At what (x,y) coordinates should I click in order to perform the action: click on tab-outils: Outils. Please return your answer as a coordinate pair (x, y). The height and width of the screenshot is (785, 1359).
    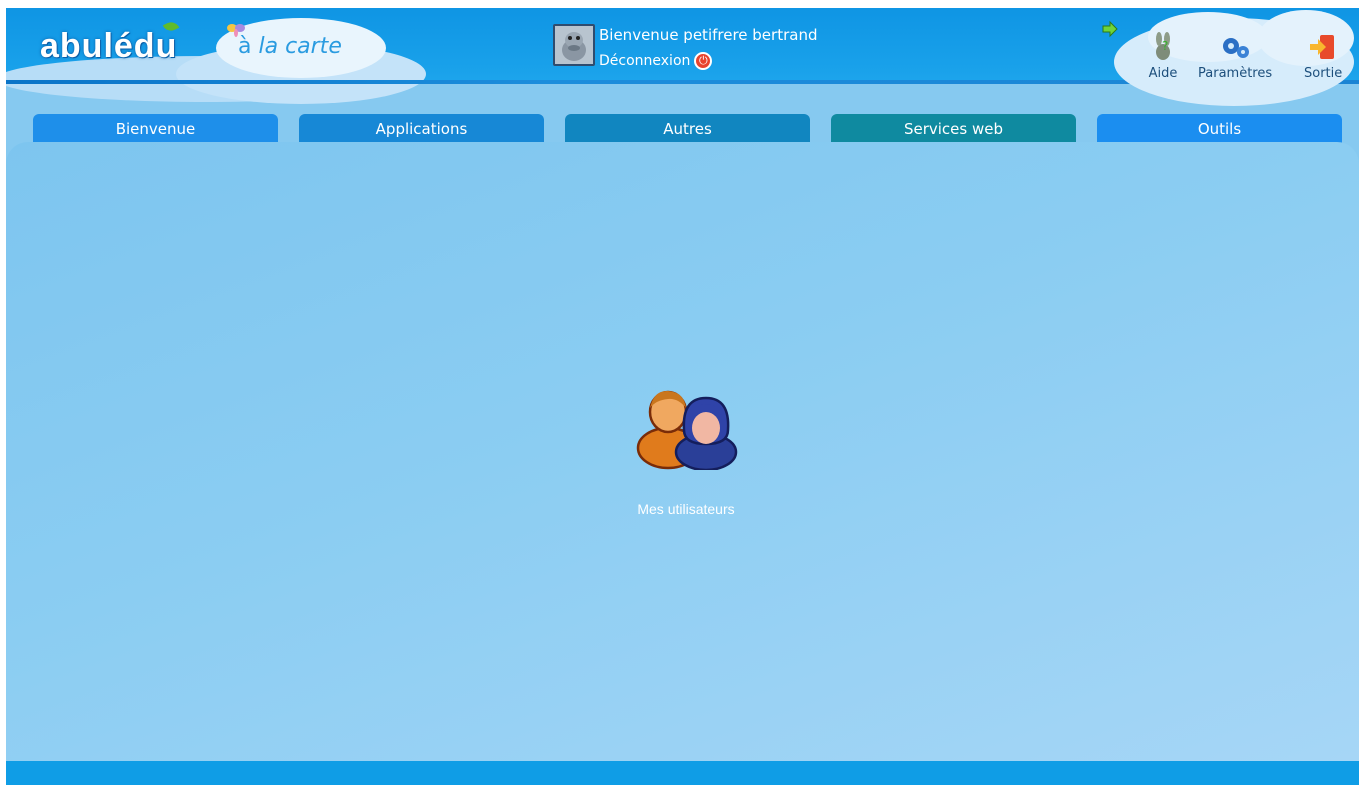
    Looking at the image, I should click on (1219, 128).